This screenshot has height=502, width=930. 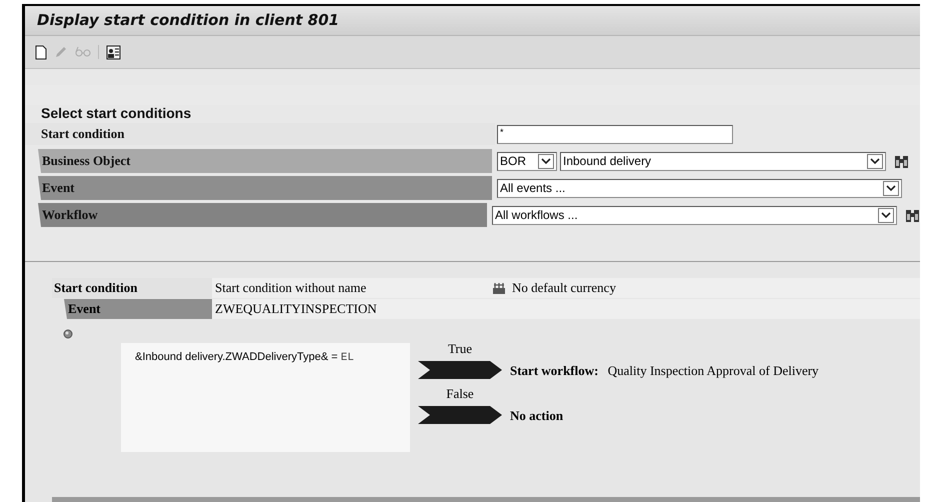 What do you see at coordinates (295, 309) in the screenshot?
I see `event-value: ZWEQUALITYINSPECTION` at bounding box center [295, 309].